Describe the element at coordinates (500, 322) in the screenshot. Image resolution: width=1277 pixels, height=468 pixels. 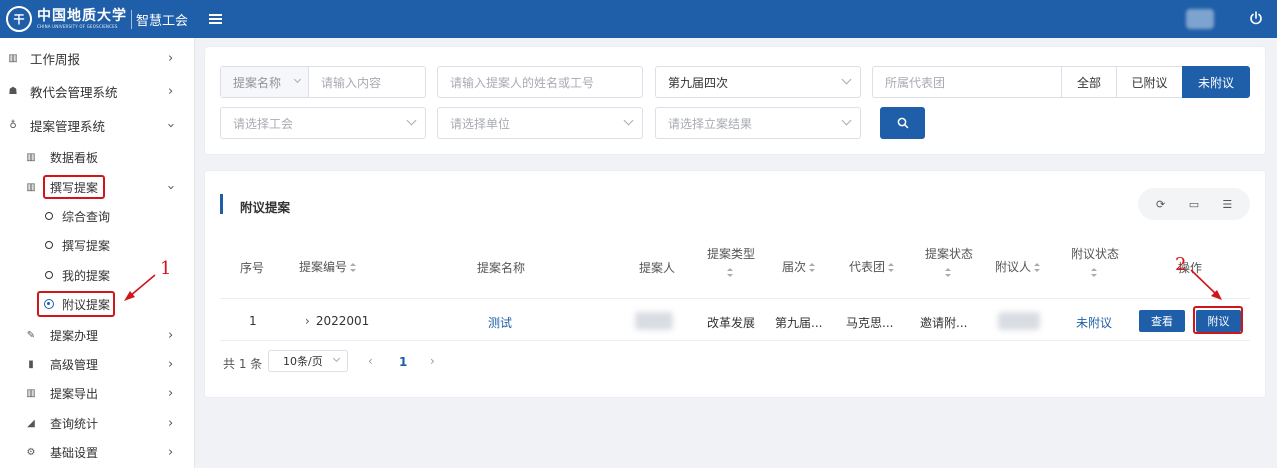
I see `cell-proposal-name-link: 测试` at that location.